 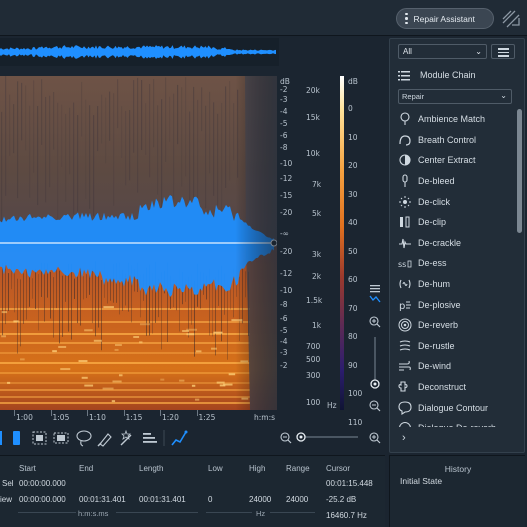 What do you see at coordinates (313, 153) in the screenshot?
I see `frequency-tick: 10k` at bounding box center [313, 153].